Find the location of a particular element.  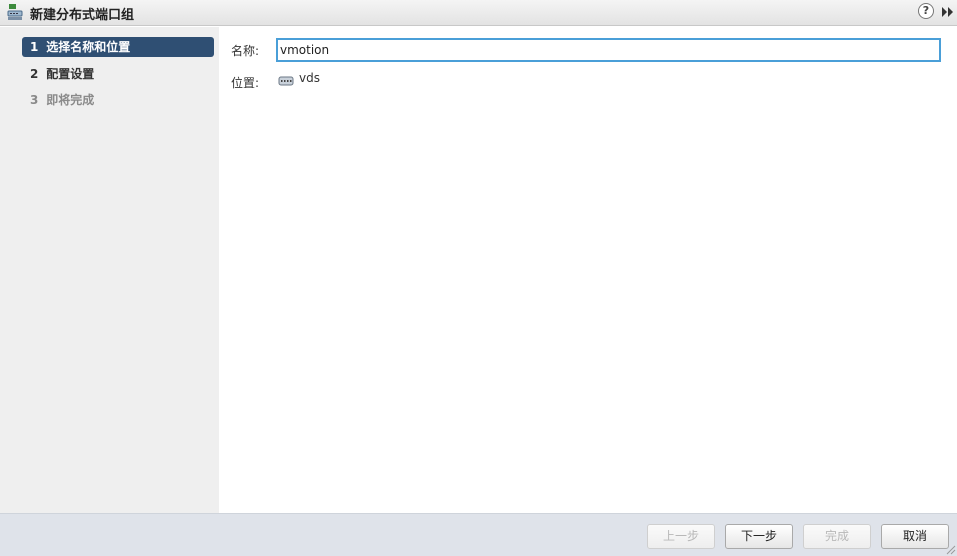

name-label: 名称: is located at coordinates (245, 51).